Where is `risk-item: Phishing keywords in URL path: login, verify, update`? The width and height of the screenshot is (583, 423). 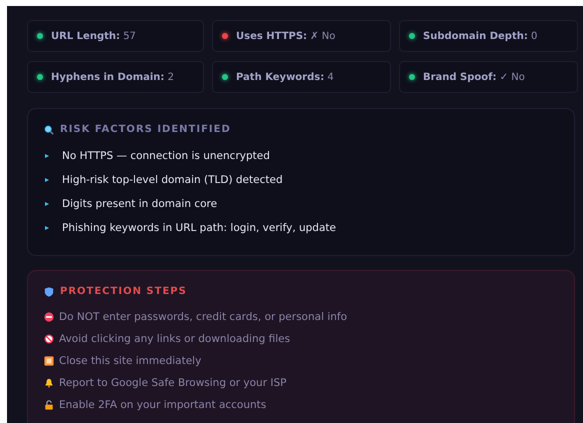
risk-item: Phishing keywords in URL path: login, verify, update is located at coordinates (199, 228).